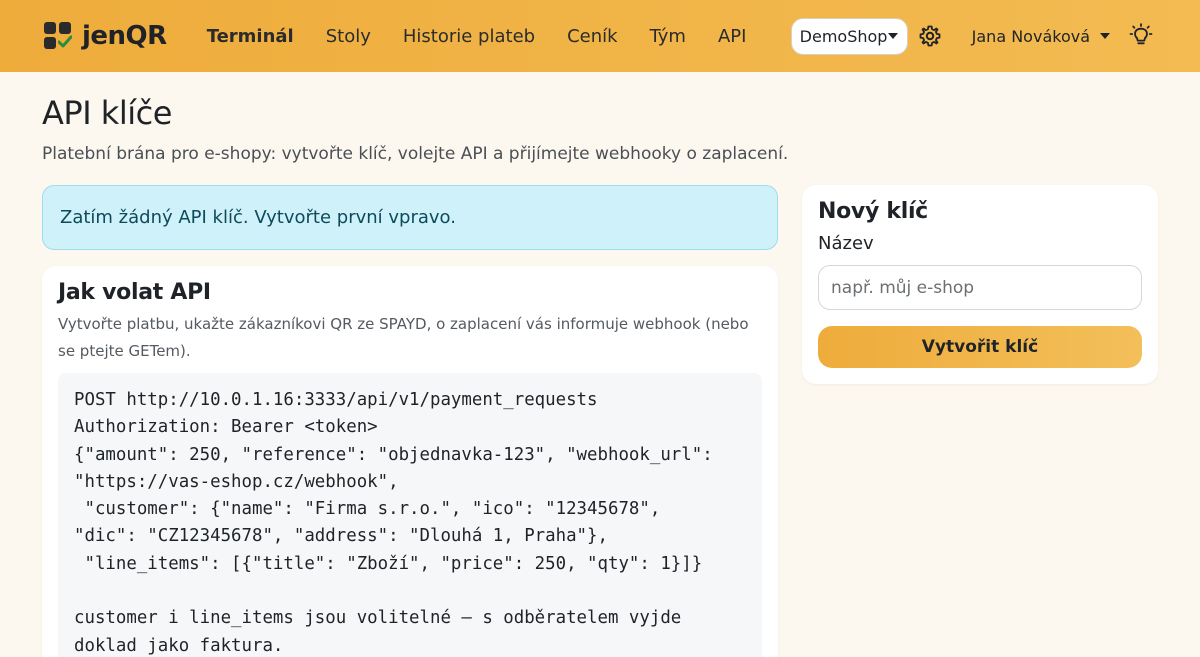  What do you see at coordinates (980, 287) in the screenshot?
I see `key-name-input` at bounding box center [980, 287].